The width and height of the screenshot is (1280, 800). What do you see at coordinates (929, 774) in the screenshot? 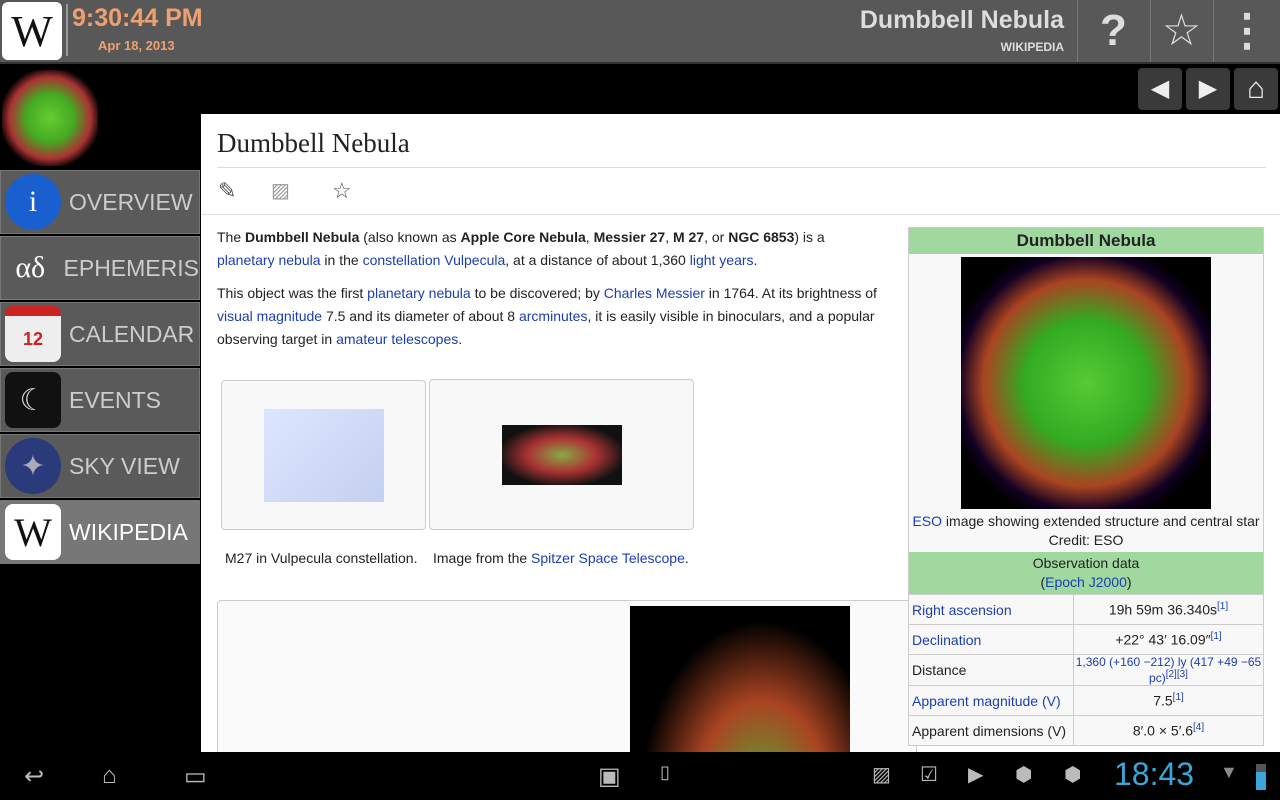
I see `market-check-icon: ☑` at bounding box center [929, 774].